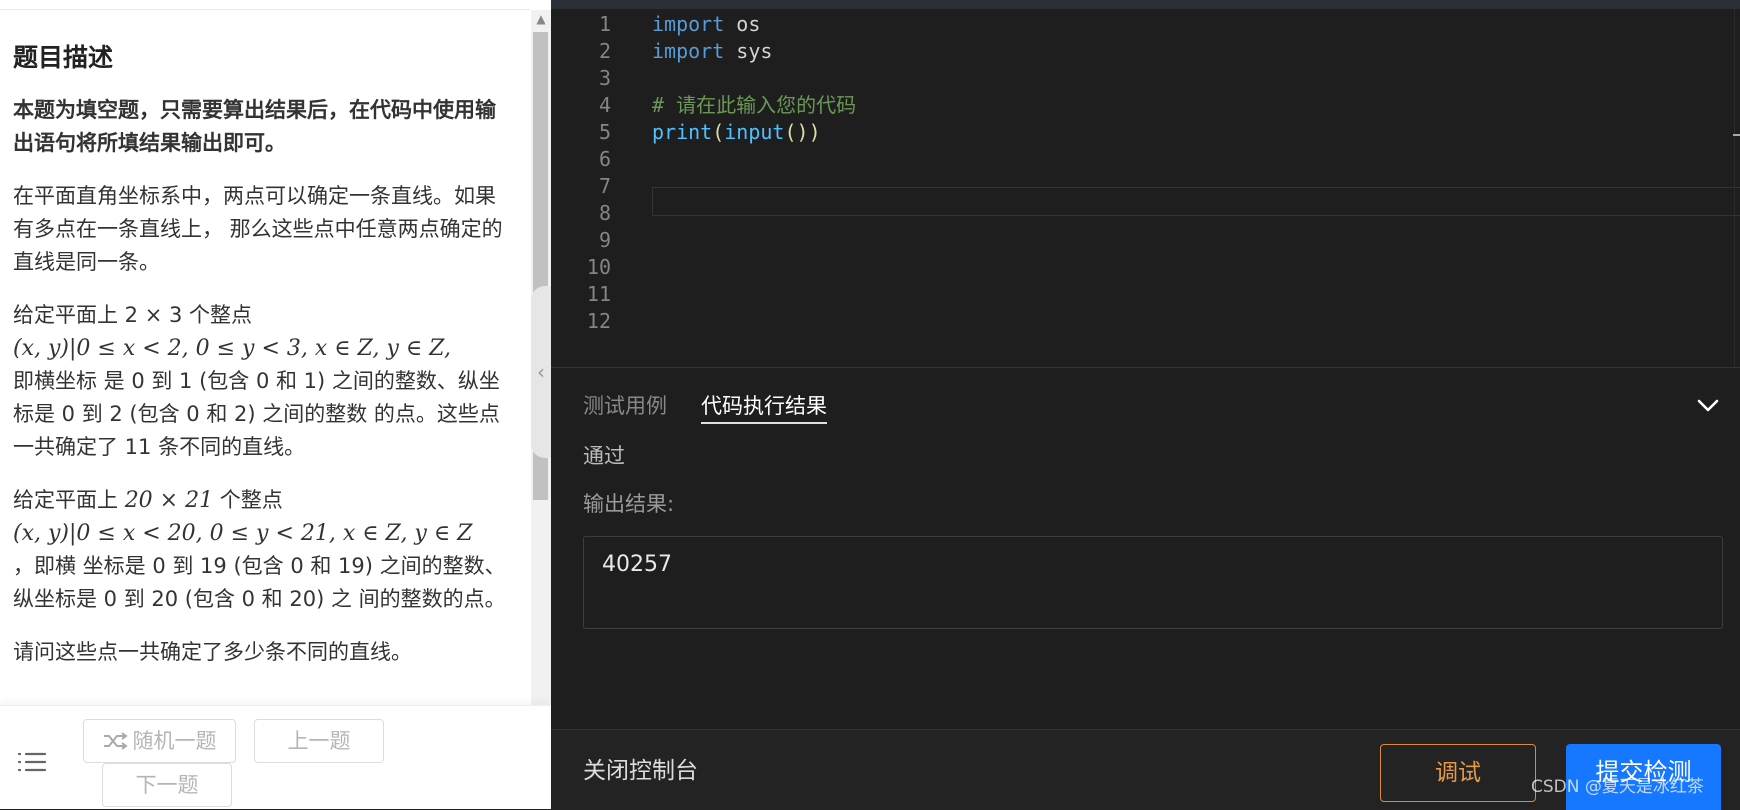  I want to click on scroll-up-arrow-icon: ▲, so click(541, 19).